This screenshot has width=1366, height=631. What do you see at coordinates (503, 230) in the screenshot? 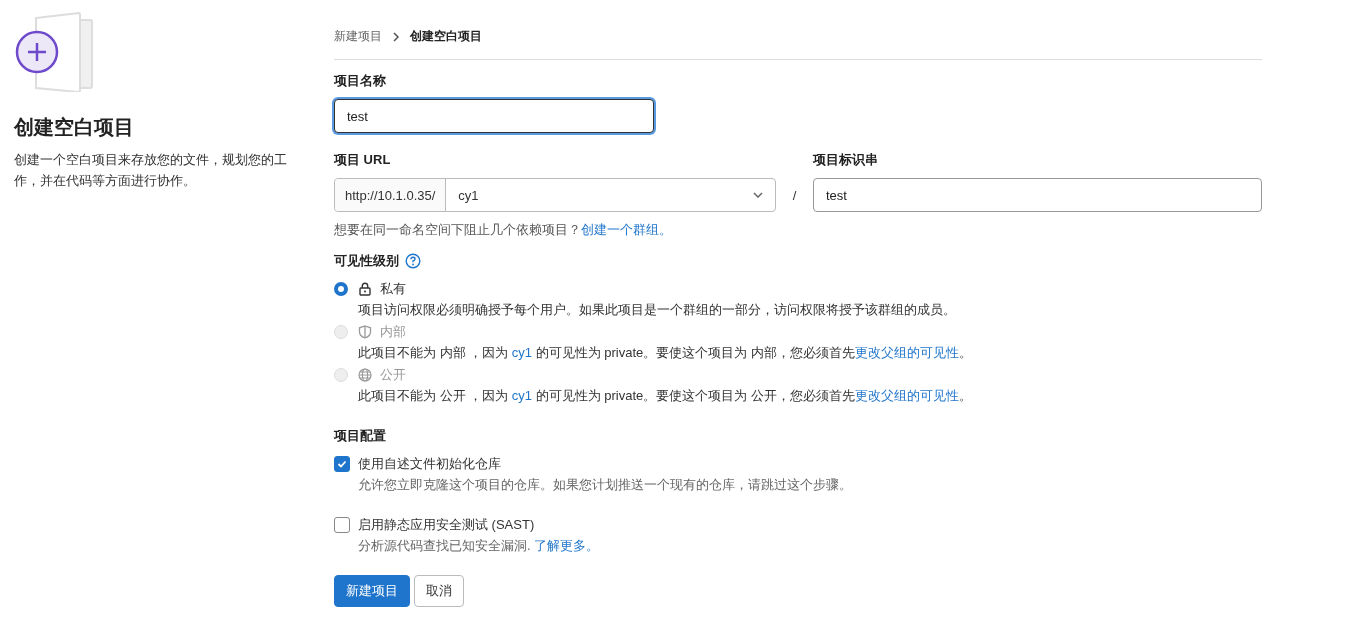
I see `url-hint: 想要在同一命名空间下阻止几个依赖项目？创建一个群组。` at bounding box center [503, 230].